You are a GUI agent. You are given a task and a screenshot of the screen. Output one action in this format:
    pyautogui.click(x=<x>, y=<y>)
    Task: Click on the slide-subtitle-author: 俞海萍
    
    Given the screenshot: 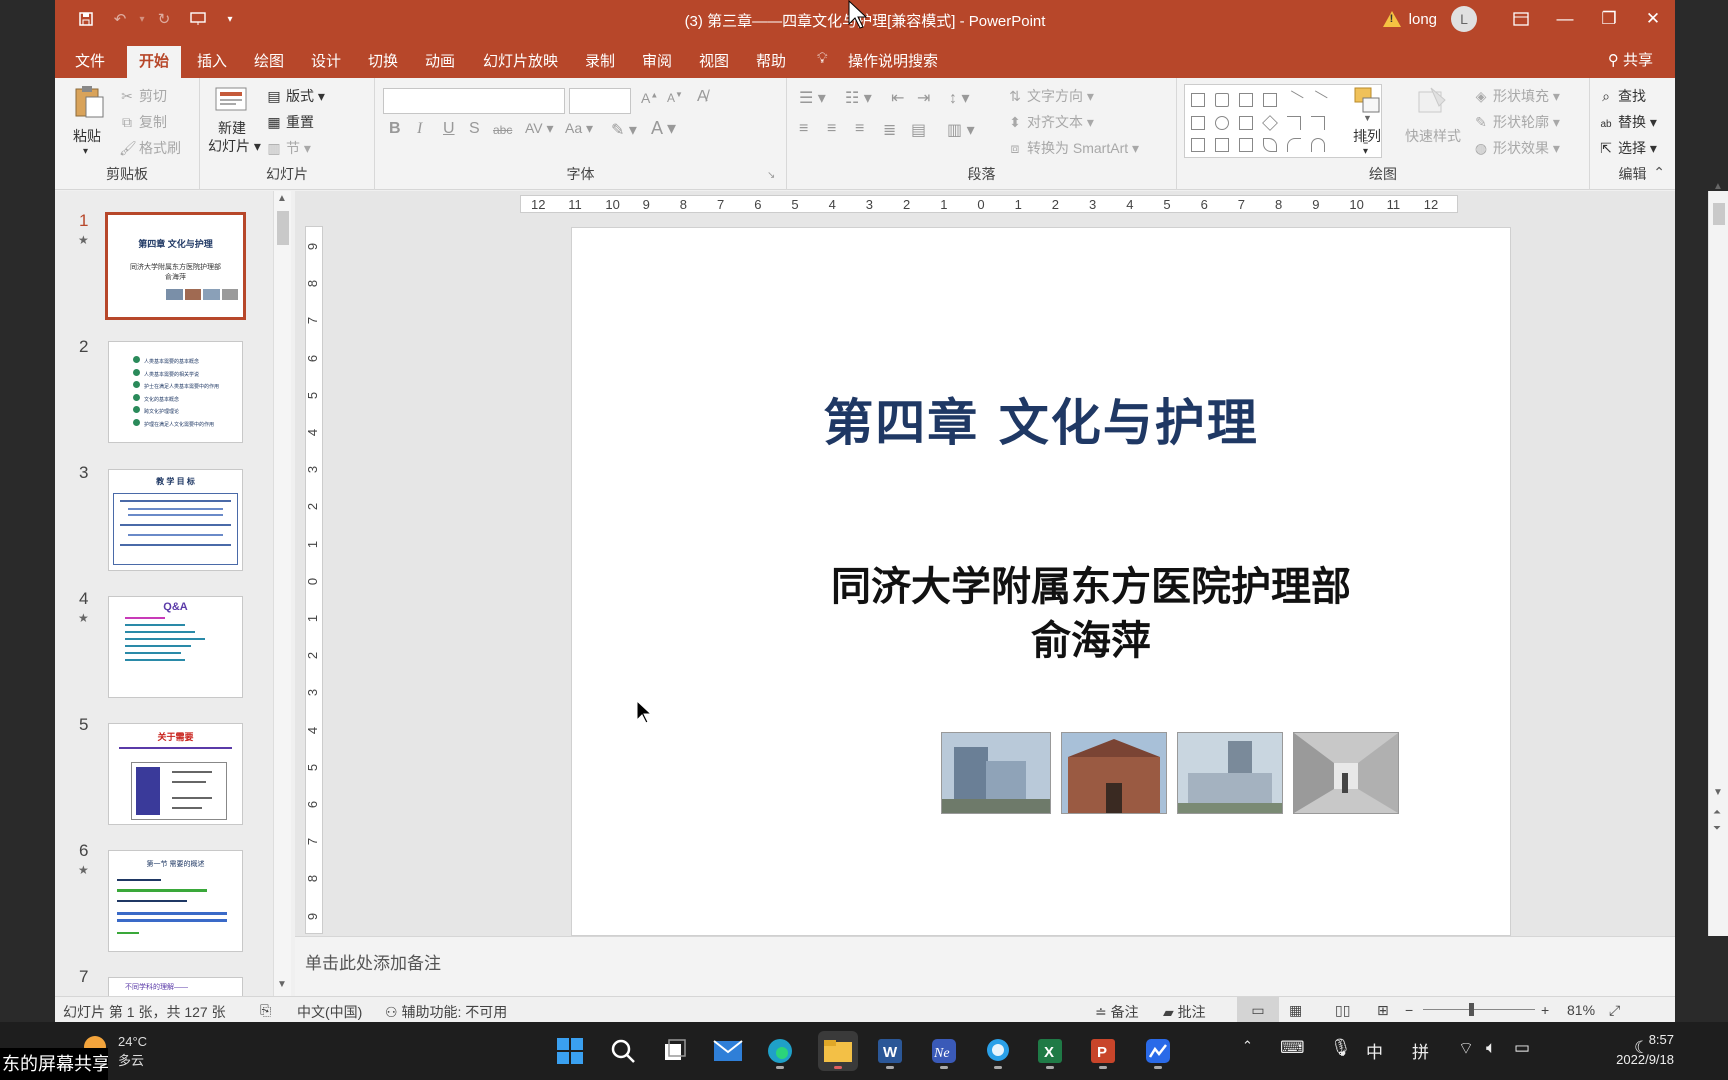 What is the action you would take?
    pyautogui.click(x=1041, y=637)
    